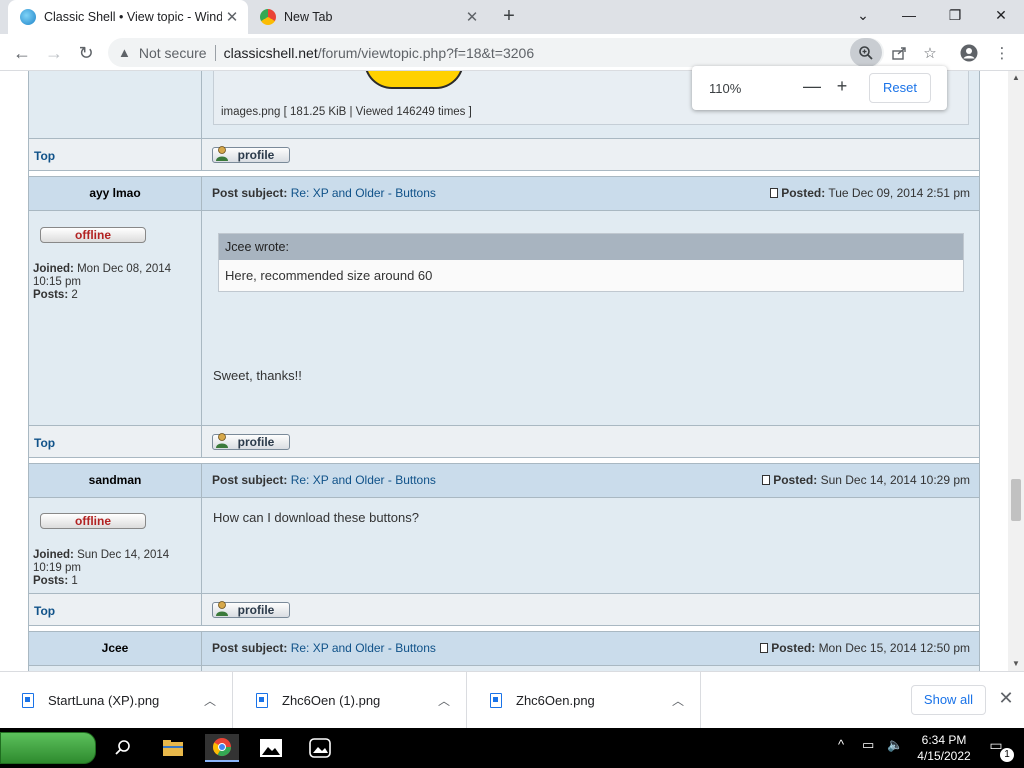 The image size is (1024, 768). I want to click on volume-icon: 🔈, so click(895, 745).